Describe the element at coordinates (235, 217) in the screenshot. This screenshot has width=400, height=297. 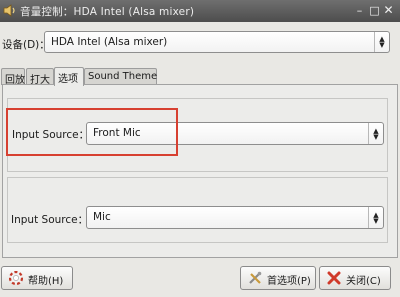
I see `input-source-select: Mic ▲ ▼` at that location.